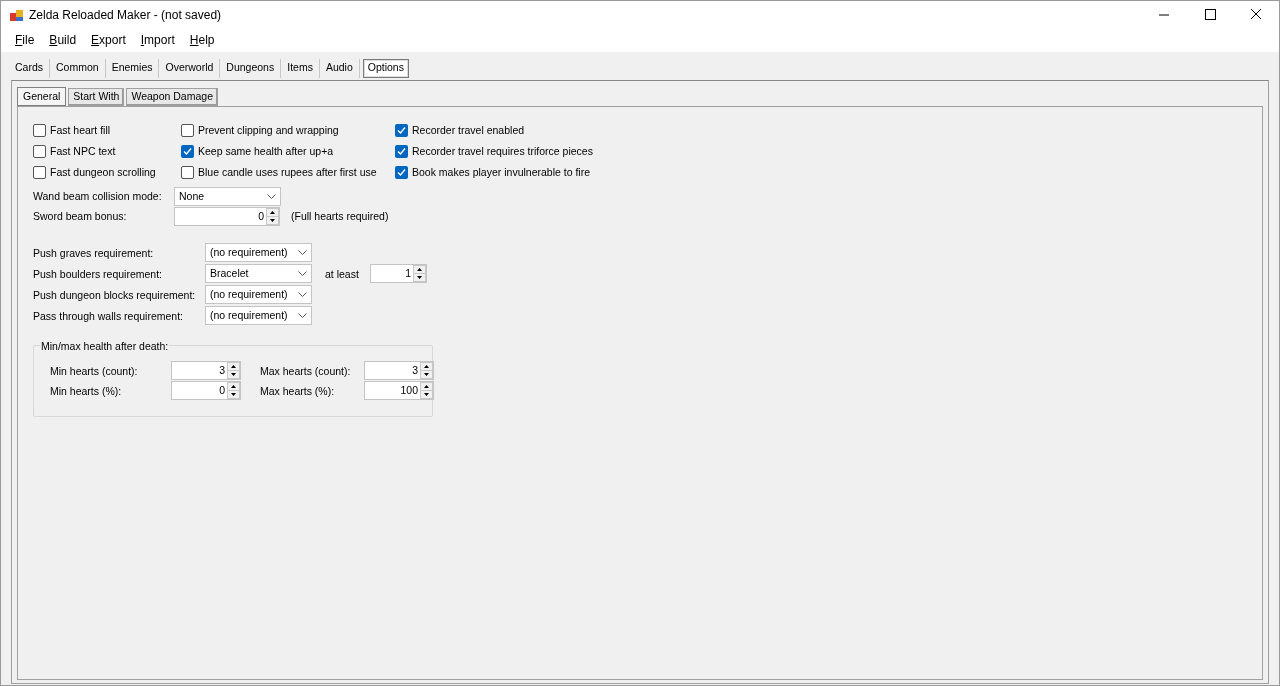 This screenshot has height=686, width=1280. Describe the element at coordinates (94, 253) in the screenshot. I see `field-label: Push graves requirement:` at that location.